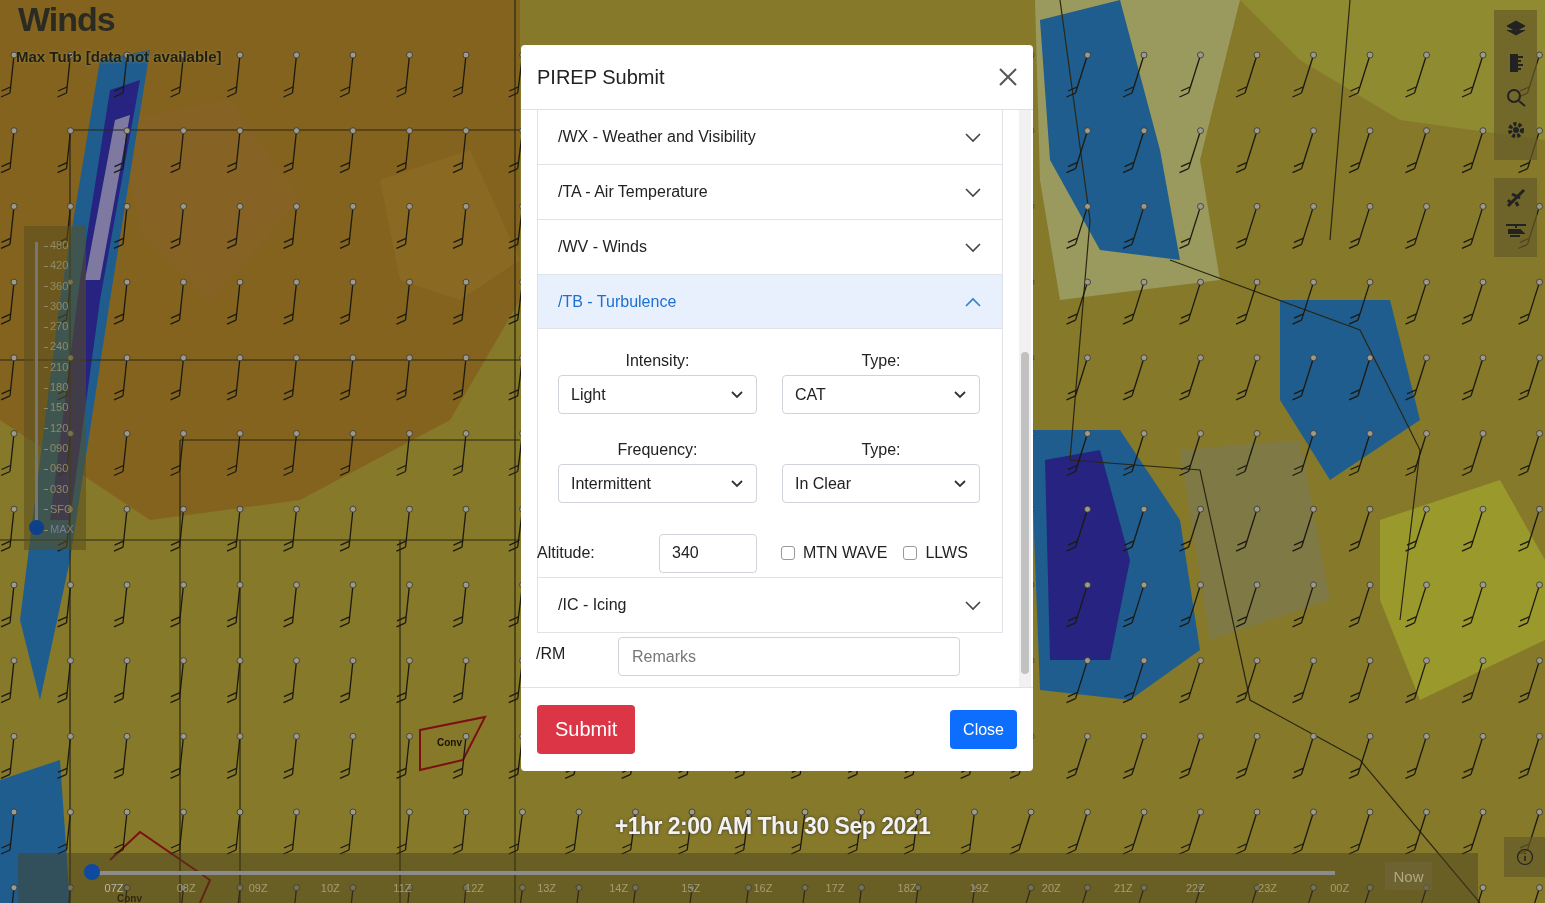 The height and width of the screenshot is (903, 1545). Describe the element at coordinates (770, 302) in the screenshot. I see `accordion-header: /TB - Turbulence` at that location.